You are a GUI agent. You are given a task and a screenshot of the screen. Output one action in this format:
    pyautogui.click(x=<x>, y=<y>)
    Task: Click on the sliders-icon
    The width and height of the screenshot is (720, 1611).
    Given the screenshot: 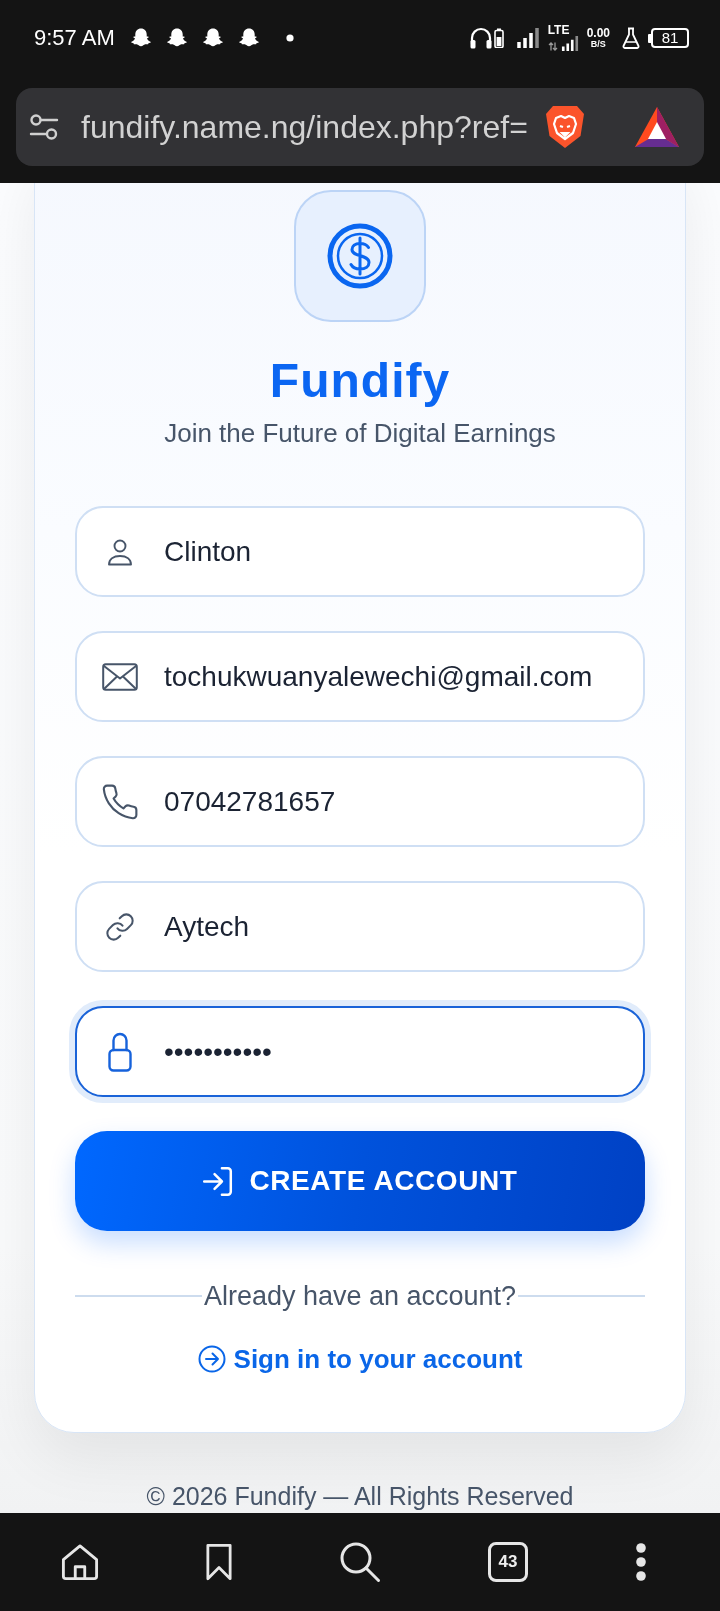 What is the action you would take?
    pyautogui.click(x=44, y=127)
    